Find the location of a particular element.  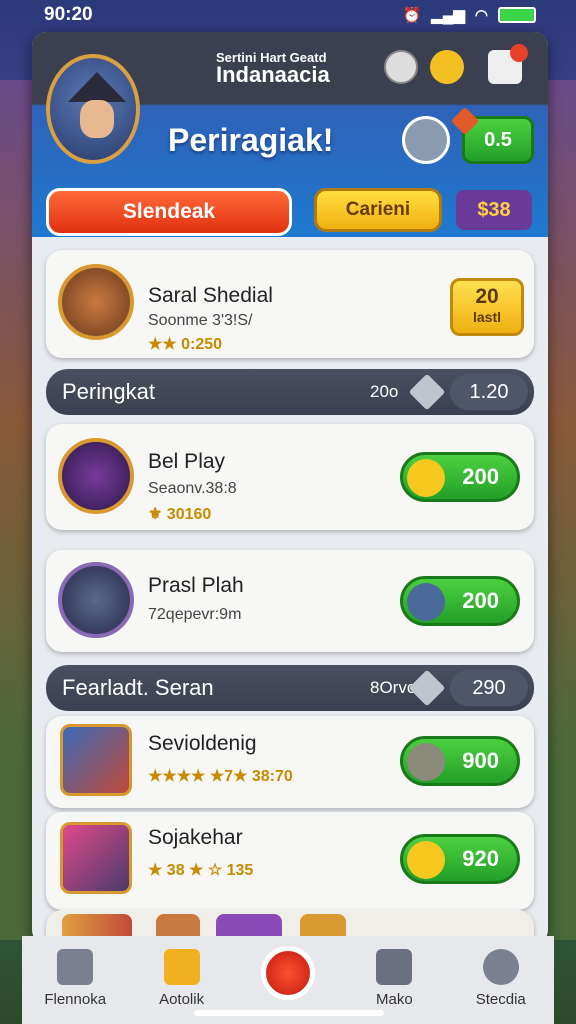

tab-stats: Stecdia is located at coordinates (501, 978).